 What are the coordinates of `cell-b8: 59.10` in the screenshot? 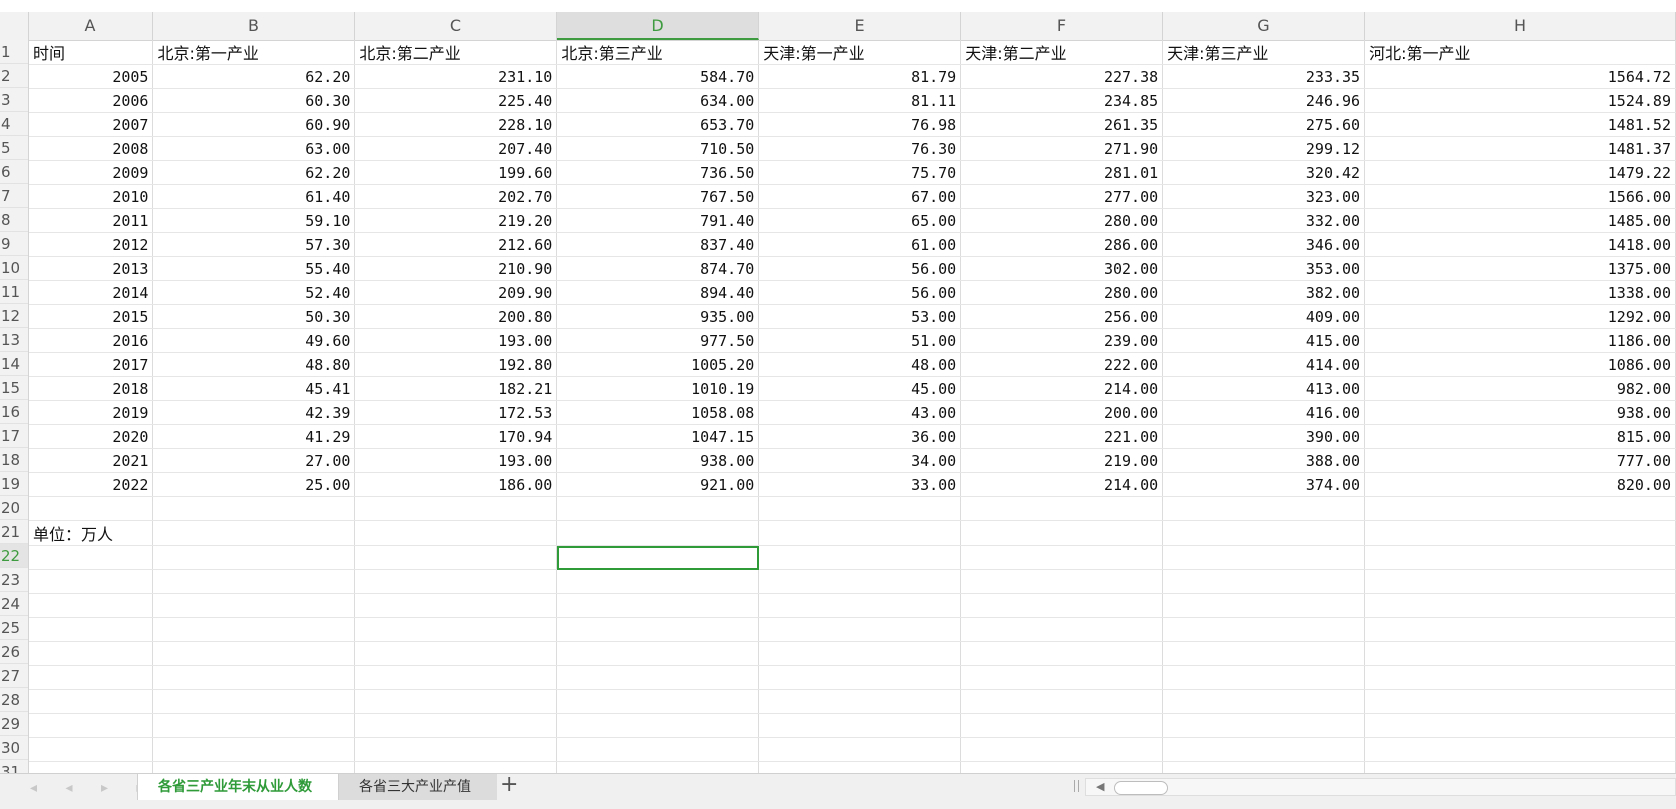 It's located at (254, 220).